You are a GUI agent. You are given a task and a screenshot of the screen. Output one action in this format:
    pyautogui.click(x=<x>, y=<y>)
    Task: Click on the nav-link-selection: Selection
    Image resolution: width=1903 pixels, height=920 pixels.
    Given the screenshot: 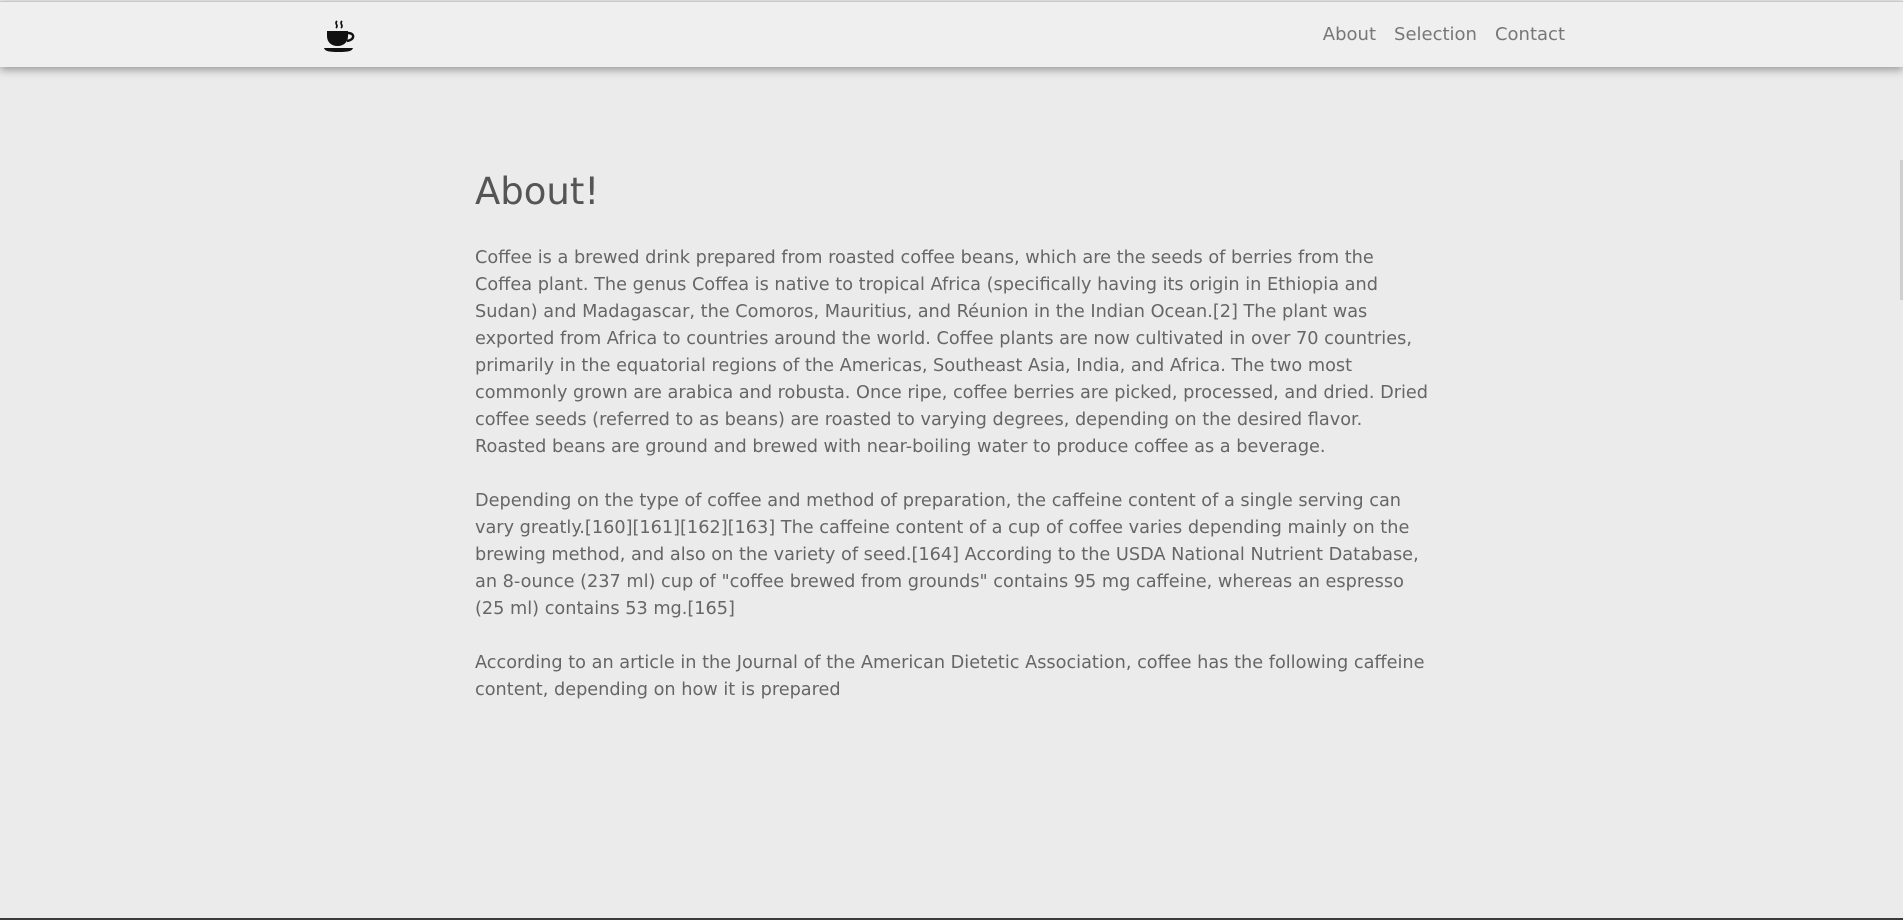 What is the action you would take?
    pyautogui.click(x=1435, y=34)
    